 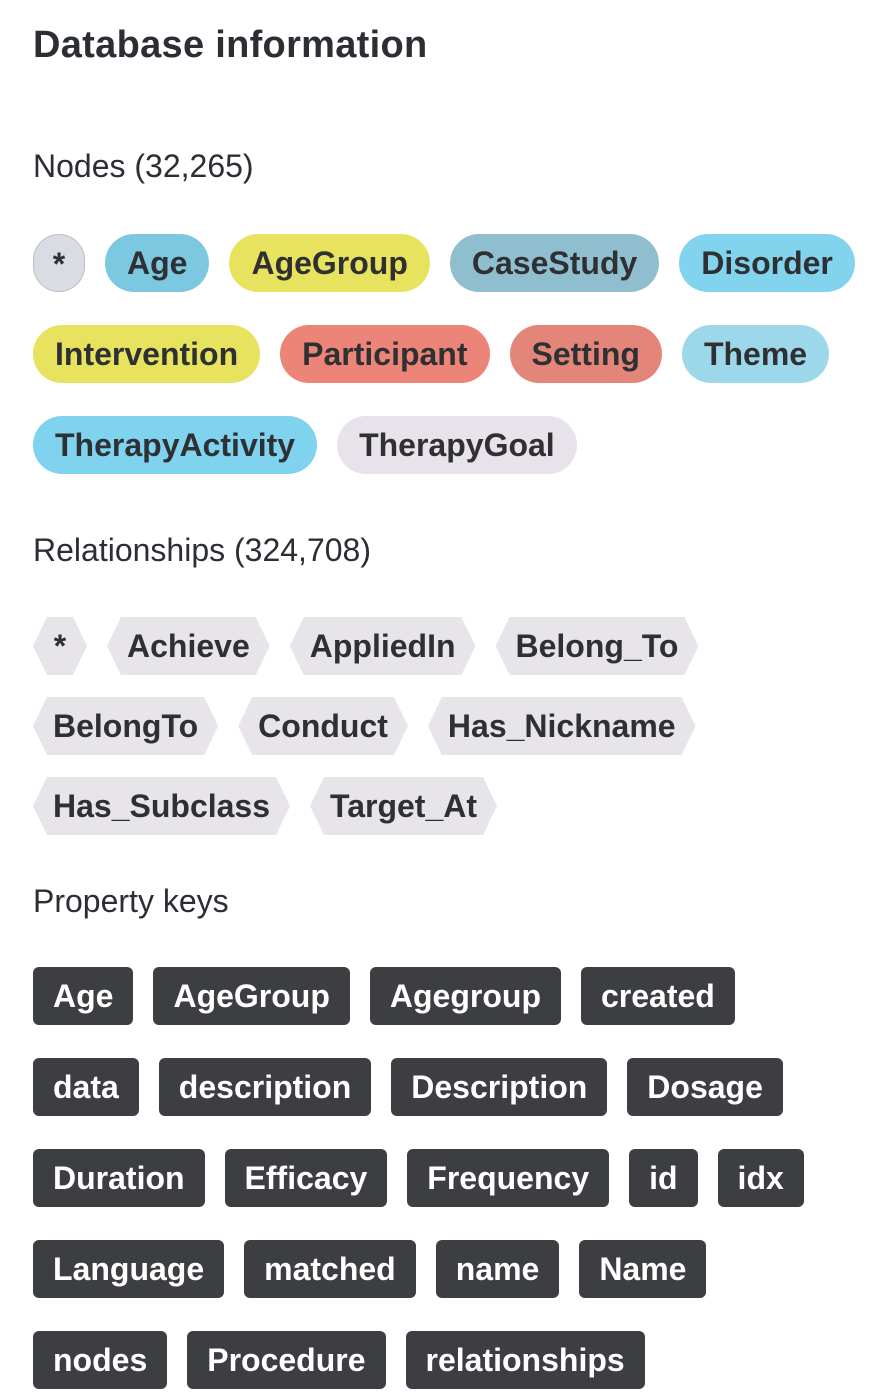 I want to click on property-key-chip: matched, so click(x=330, y=1269).